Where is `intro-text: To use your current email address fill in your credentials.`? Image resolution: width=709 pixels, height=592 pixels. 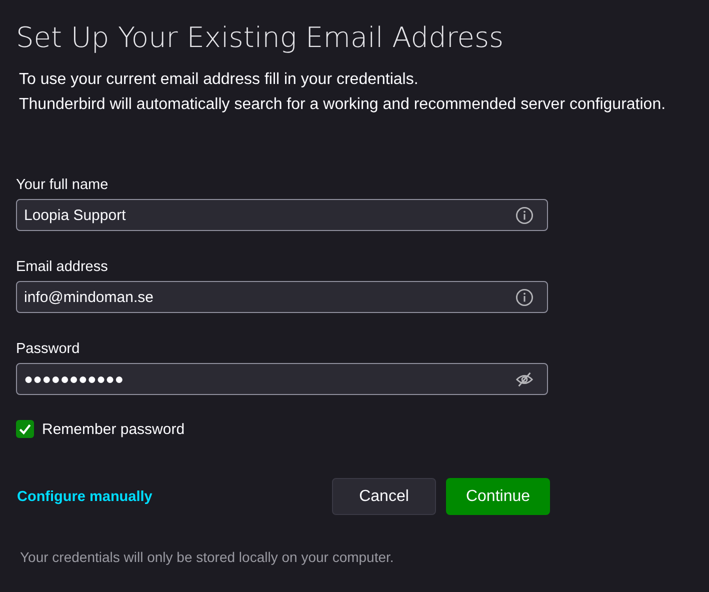 intro-text: To use your current email address fill in your credentials. is located at coordinates (219, 80).